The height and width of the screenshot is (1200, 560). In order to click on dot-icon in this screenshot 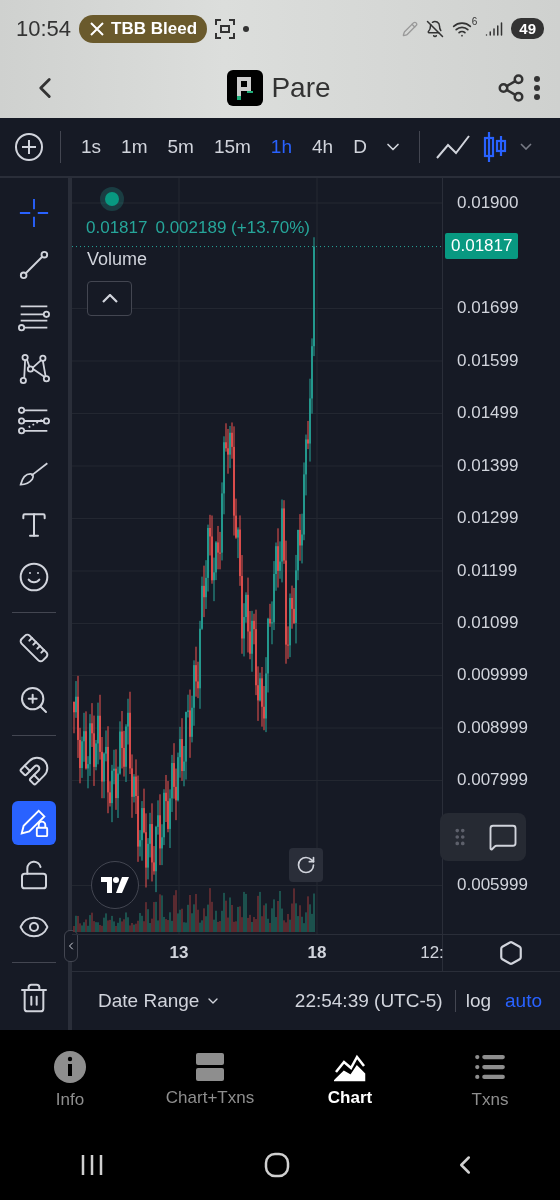, I will do `click(246, 28)`.